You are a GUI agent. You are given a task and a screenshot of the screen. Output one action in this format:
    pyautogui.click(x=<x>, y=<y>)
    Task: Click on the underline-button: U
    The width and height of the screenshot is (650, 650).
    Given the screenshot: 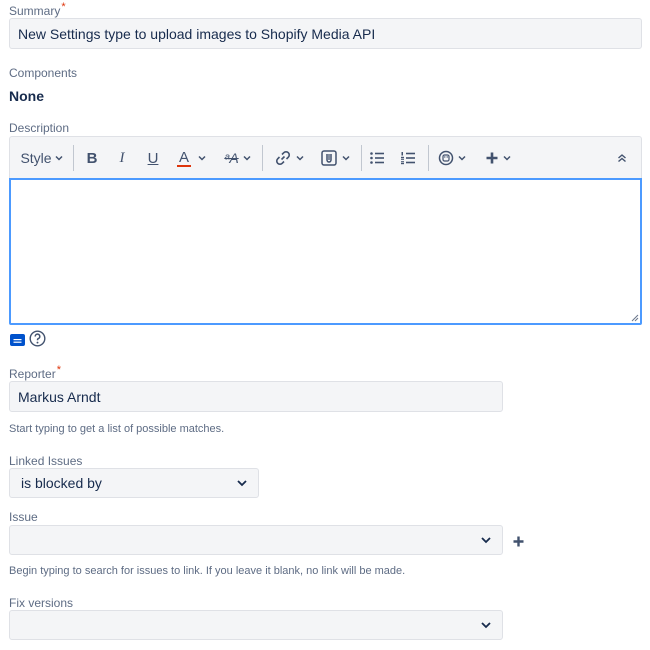 What is the action you would take?
    pyautogui.click(x=153, y=158)
    